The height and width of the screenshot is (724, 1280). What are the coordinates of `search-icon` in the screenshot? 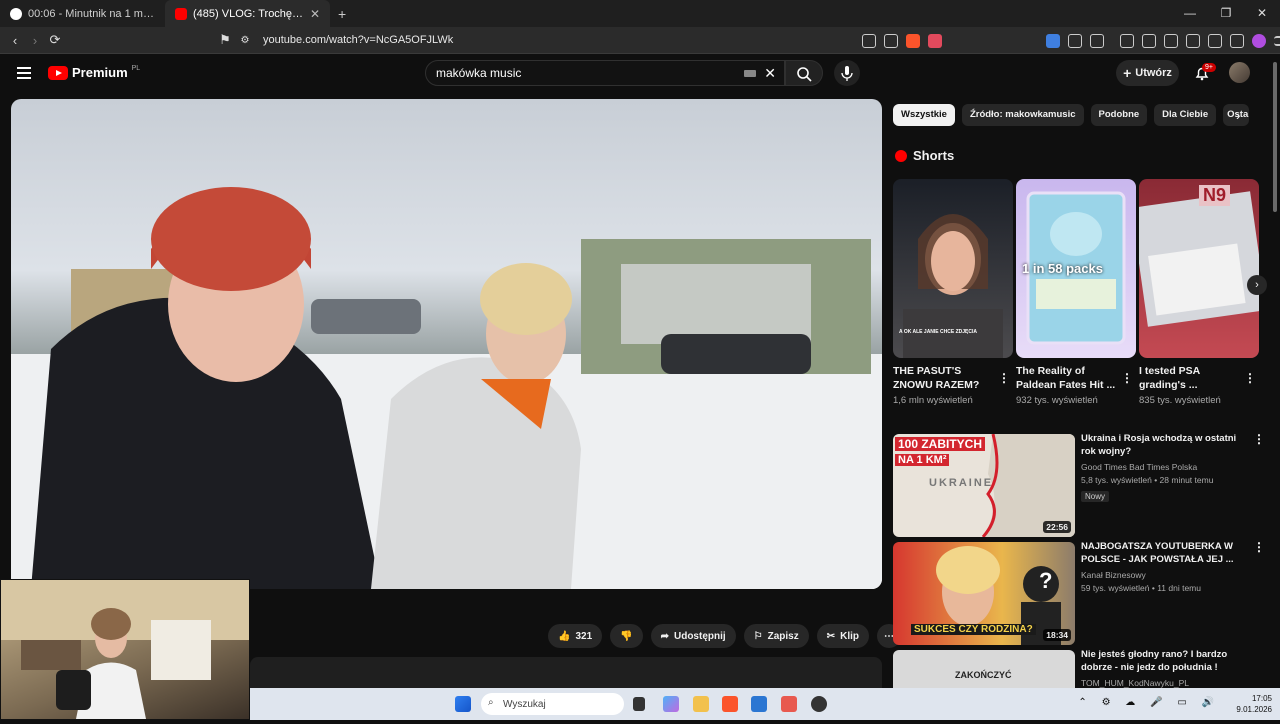 It's located at (804, 74).